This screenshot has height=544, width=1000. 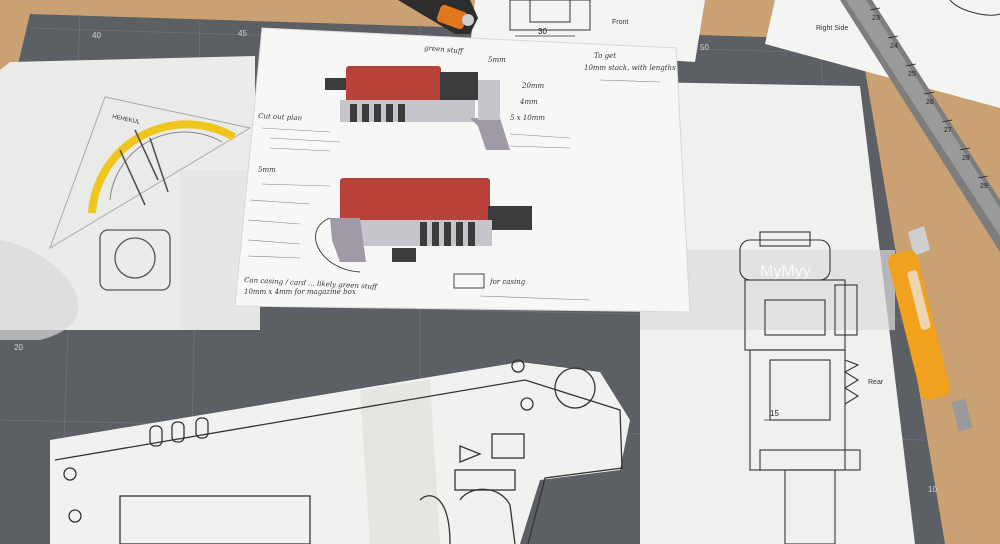 What do you see at coordinates (876, 18) in the screenshot?
I see `ruler-number: 23` at bounding box center [876, 18].